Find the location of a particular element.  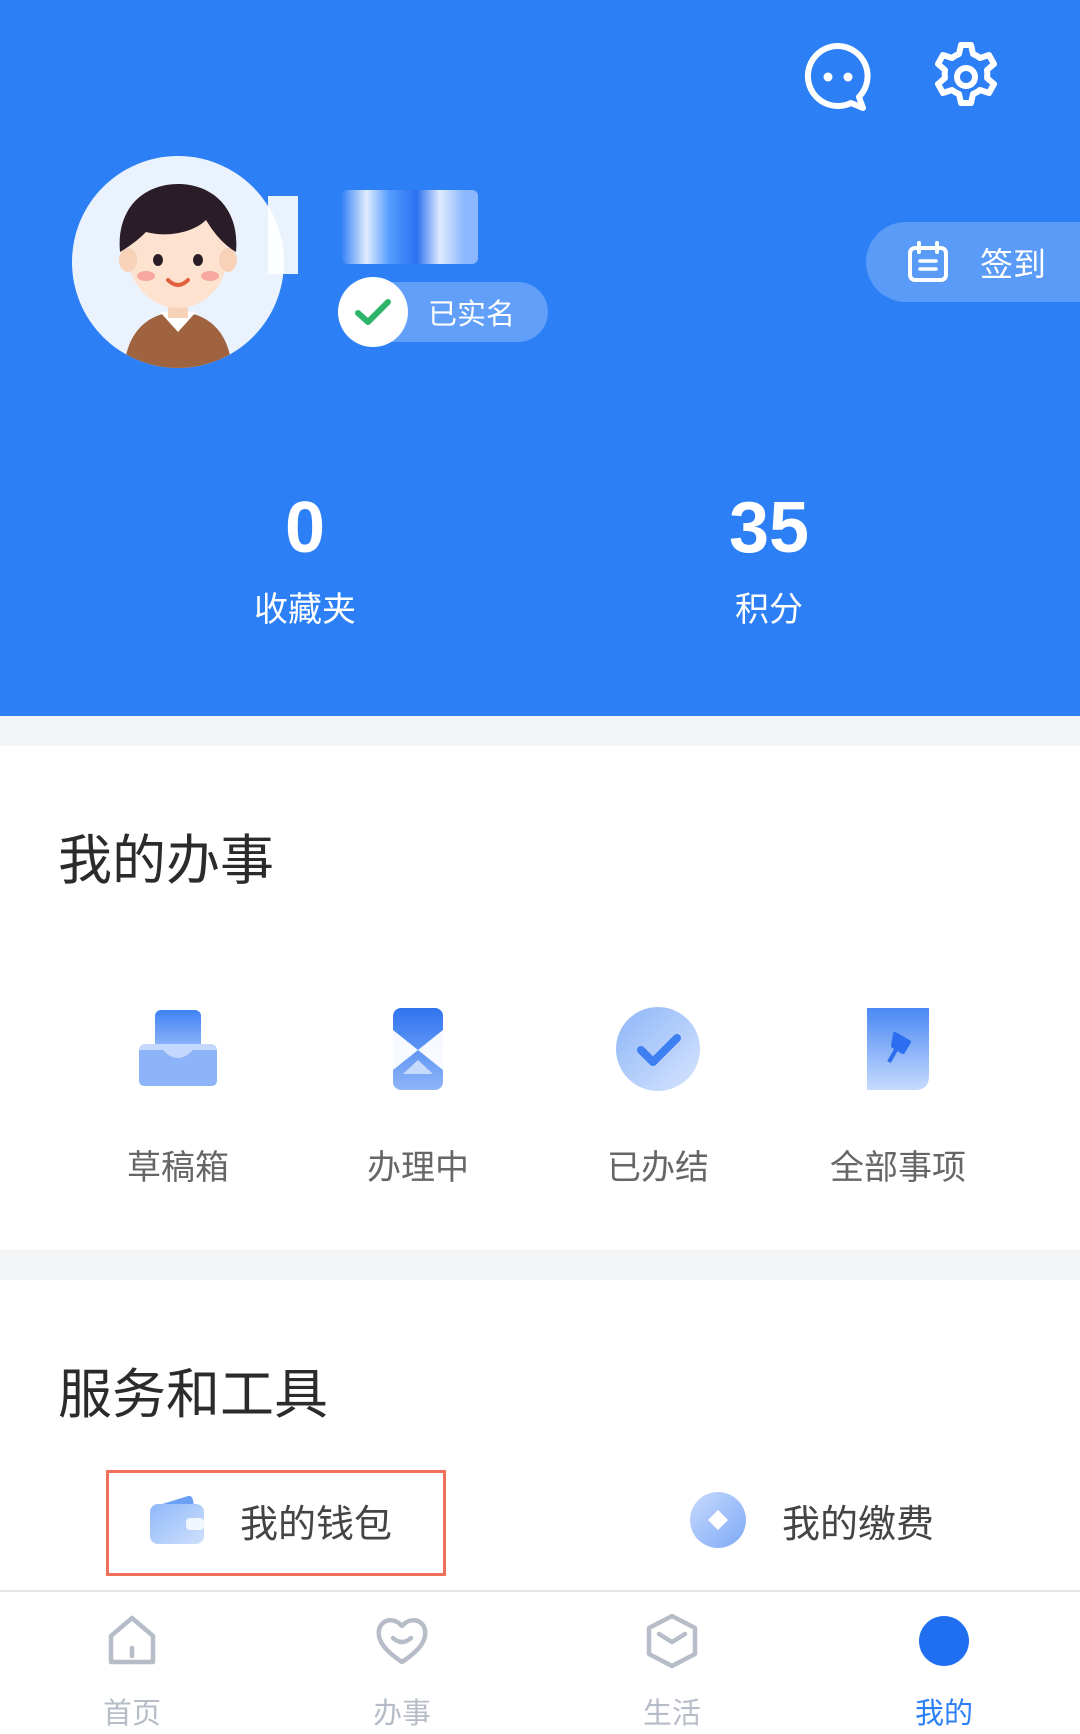

profile-dot-icon is located at coordinates (944, 1641).